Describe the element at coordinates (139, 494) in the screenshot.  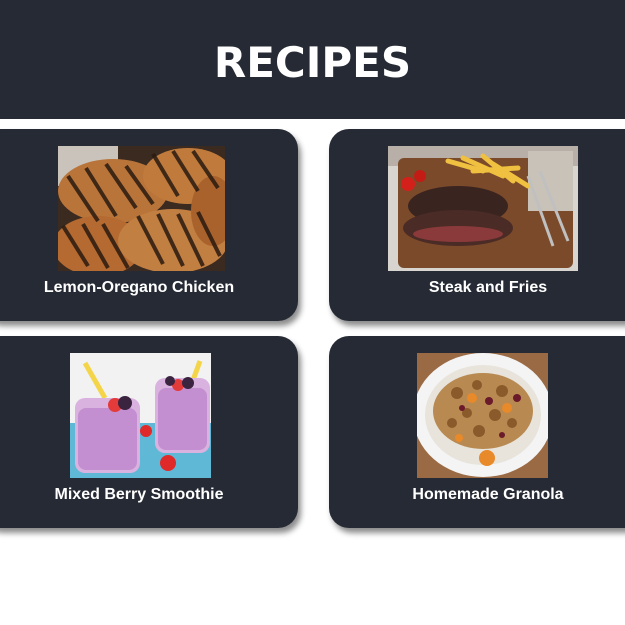
I see `recipe-title: Mixed Berry Smoothie` at that location.